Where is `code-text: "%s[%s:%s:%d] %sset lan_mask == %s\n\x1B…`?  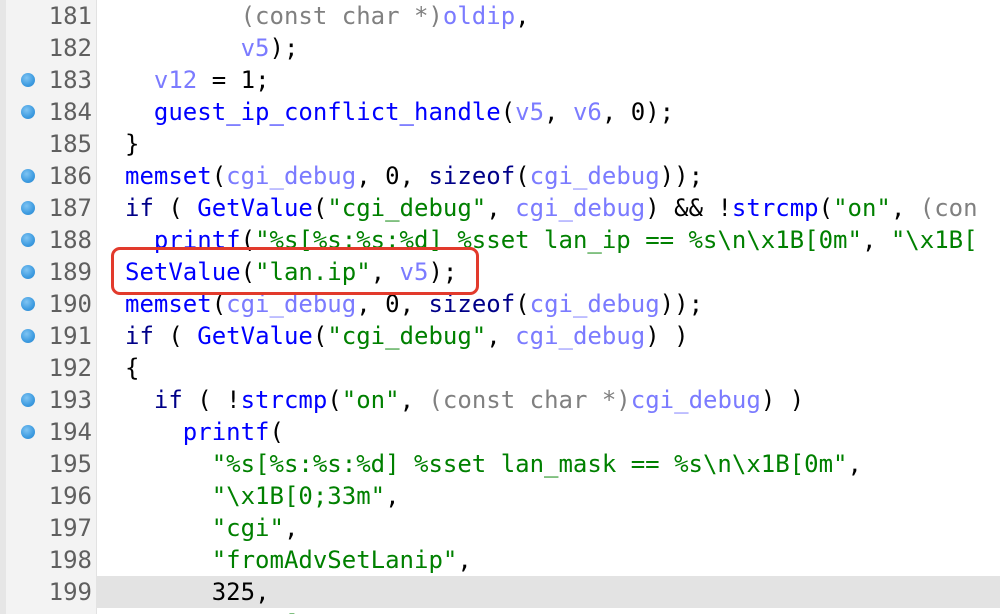
code-text: "%s[%s:%s:%d] %sset lan_mask == %s\n\x1B… is located at coordinates (493, 464).